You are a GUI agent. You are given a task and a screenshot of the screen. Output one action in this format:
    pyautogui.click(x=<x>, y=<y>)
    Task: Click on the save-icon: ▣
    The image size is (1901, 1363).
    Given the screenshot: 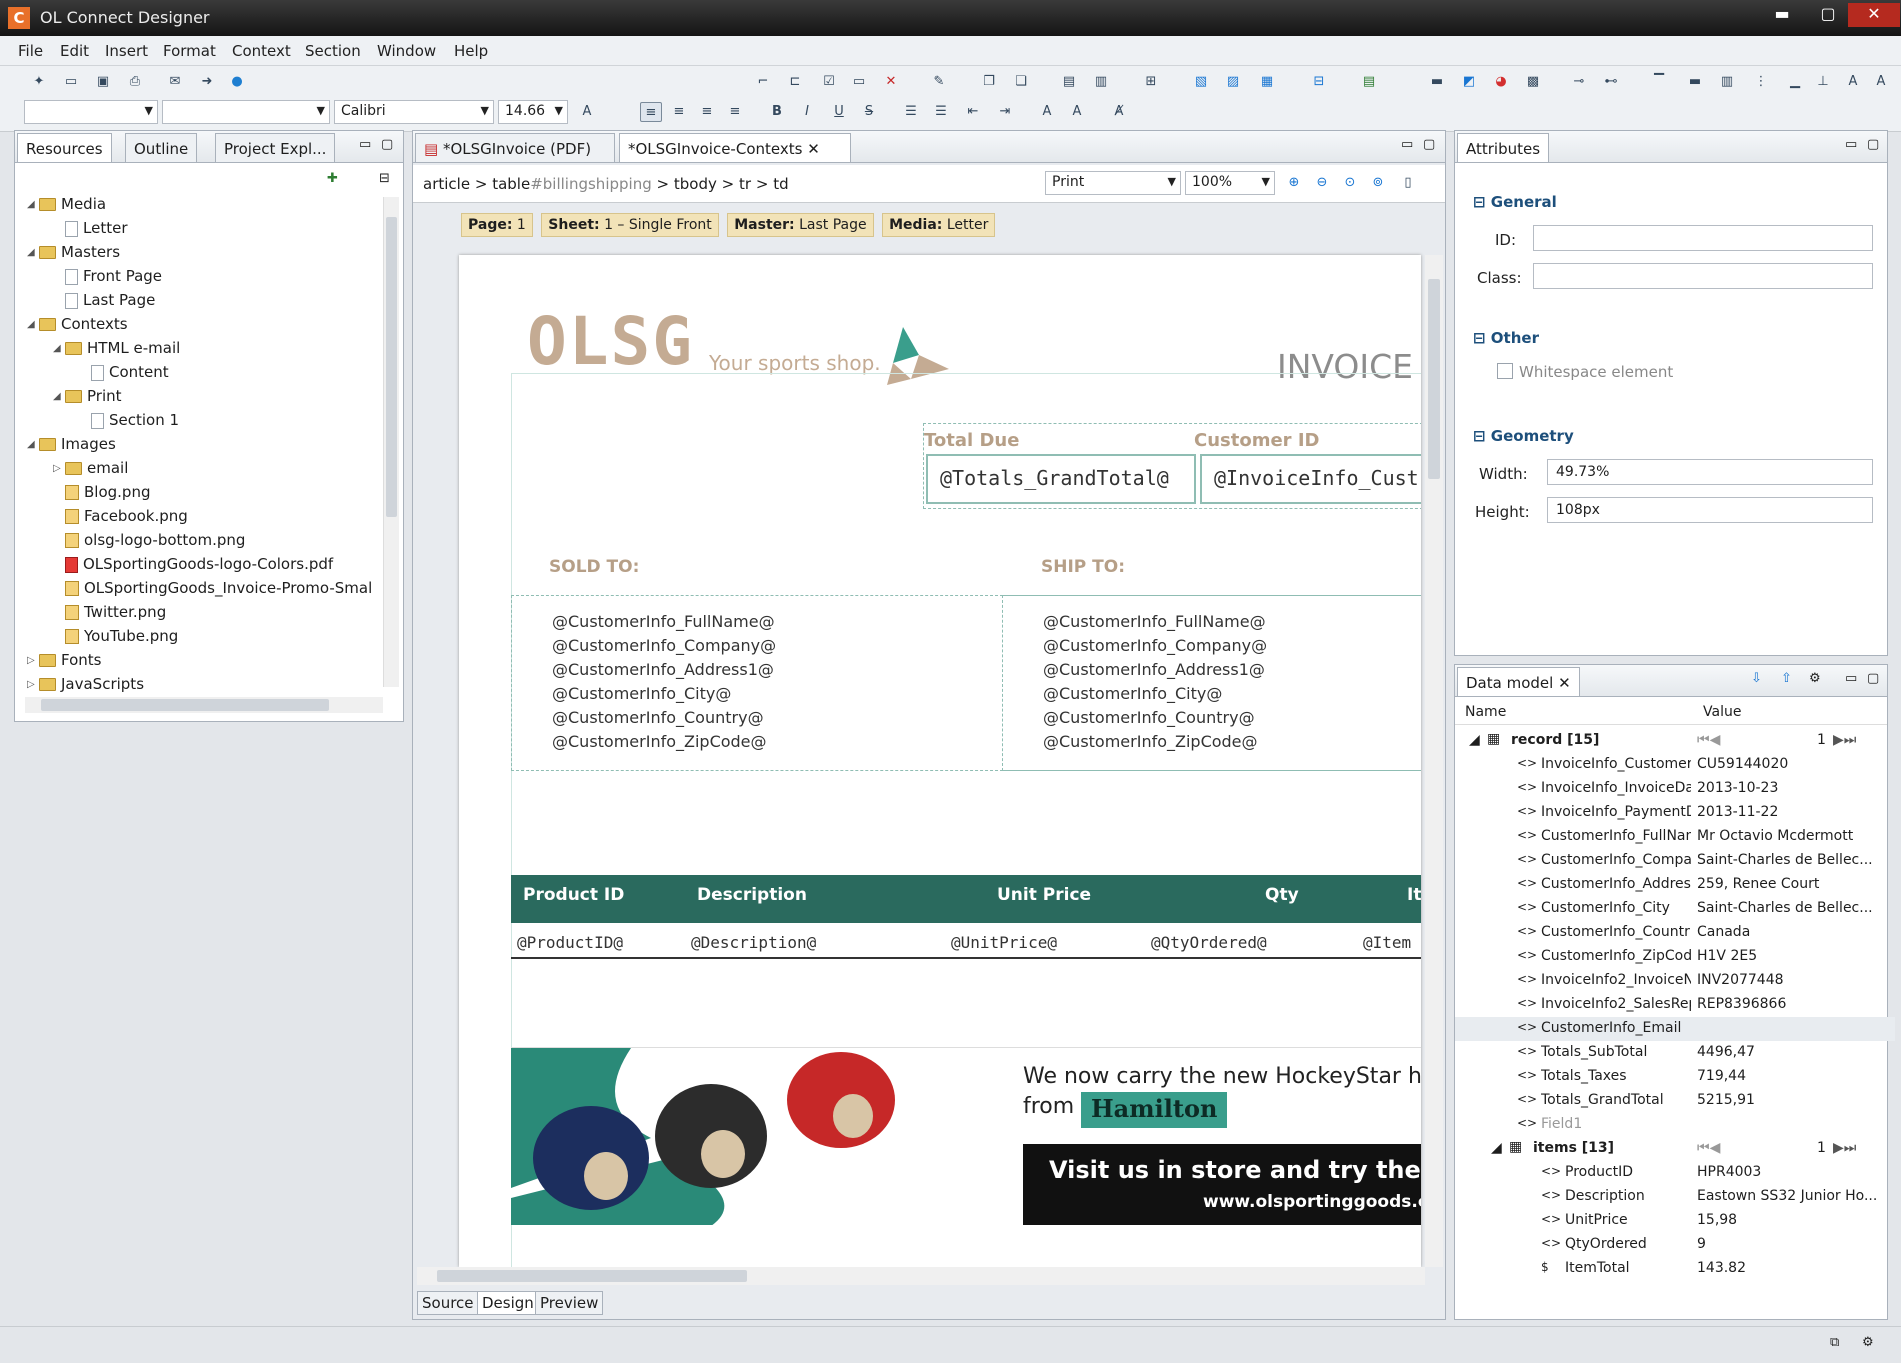 What is the action you would take?
    pyautogui.click(x=103, y=82)
    